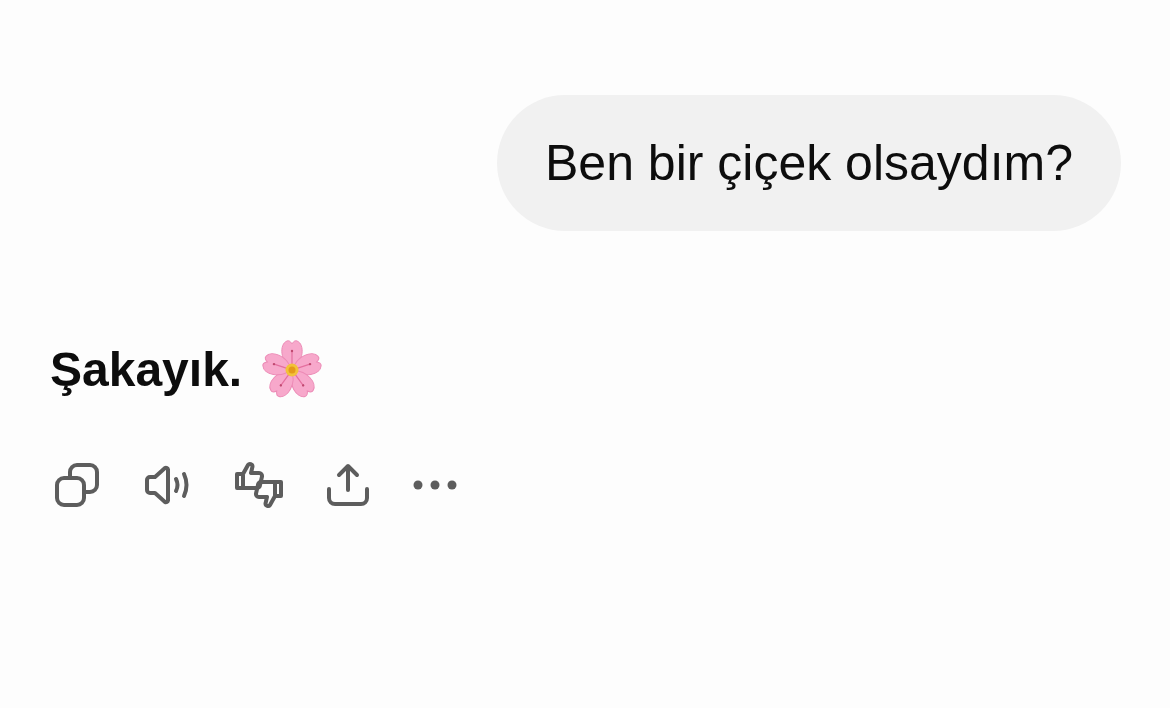  Describe the element at coordinates (348, 485) in the screenshot. I see `share-icon` at that location.